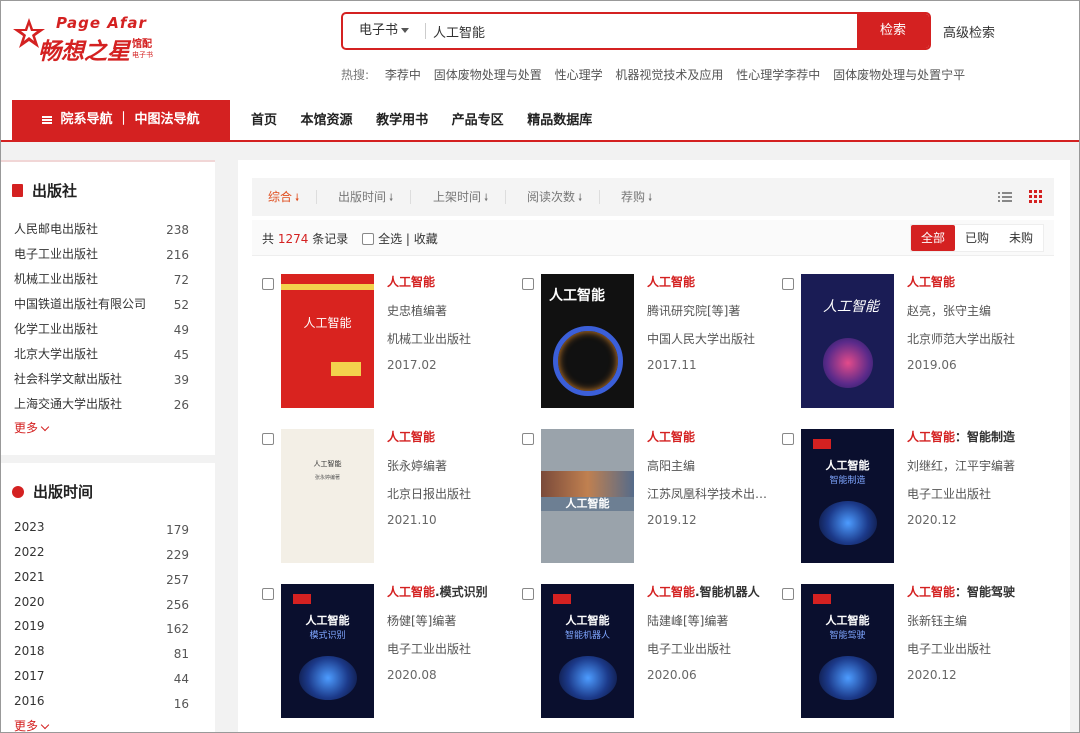 The image size is (1080, 733). I want to click on publisher-facet-item: 机械工业出版社 72, so click(104, 280).